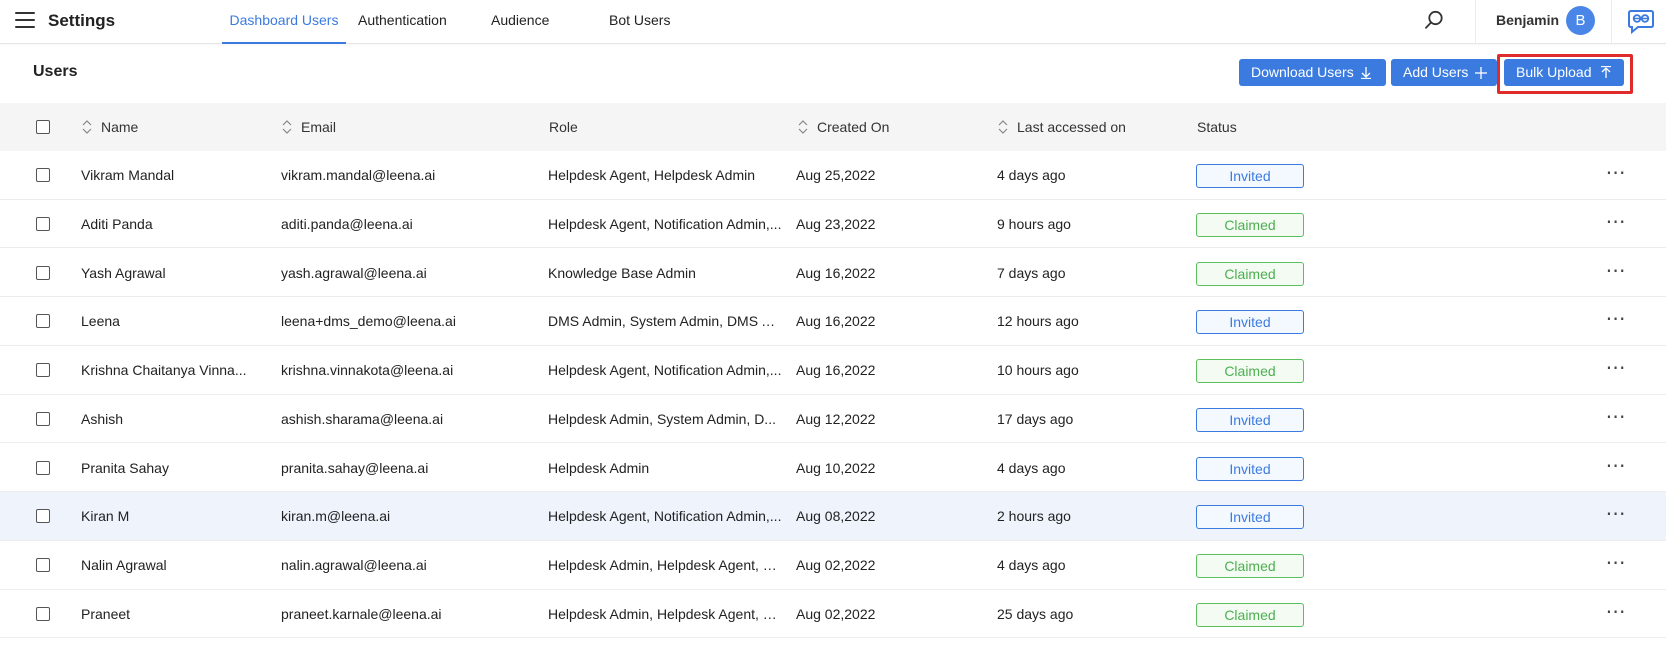 The height and width of the screenshot is (648, 1666). Describe the element at coordinates (1038, 370) in the screenshot. I see `cell-last-accessed: 10 hours ago` at that location.